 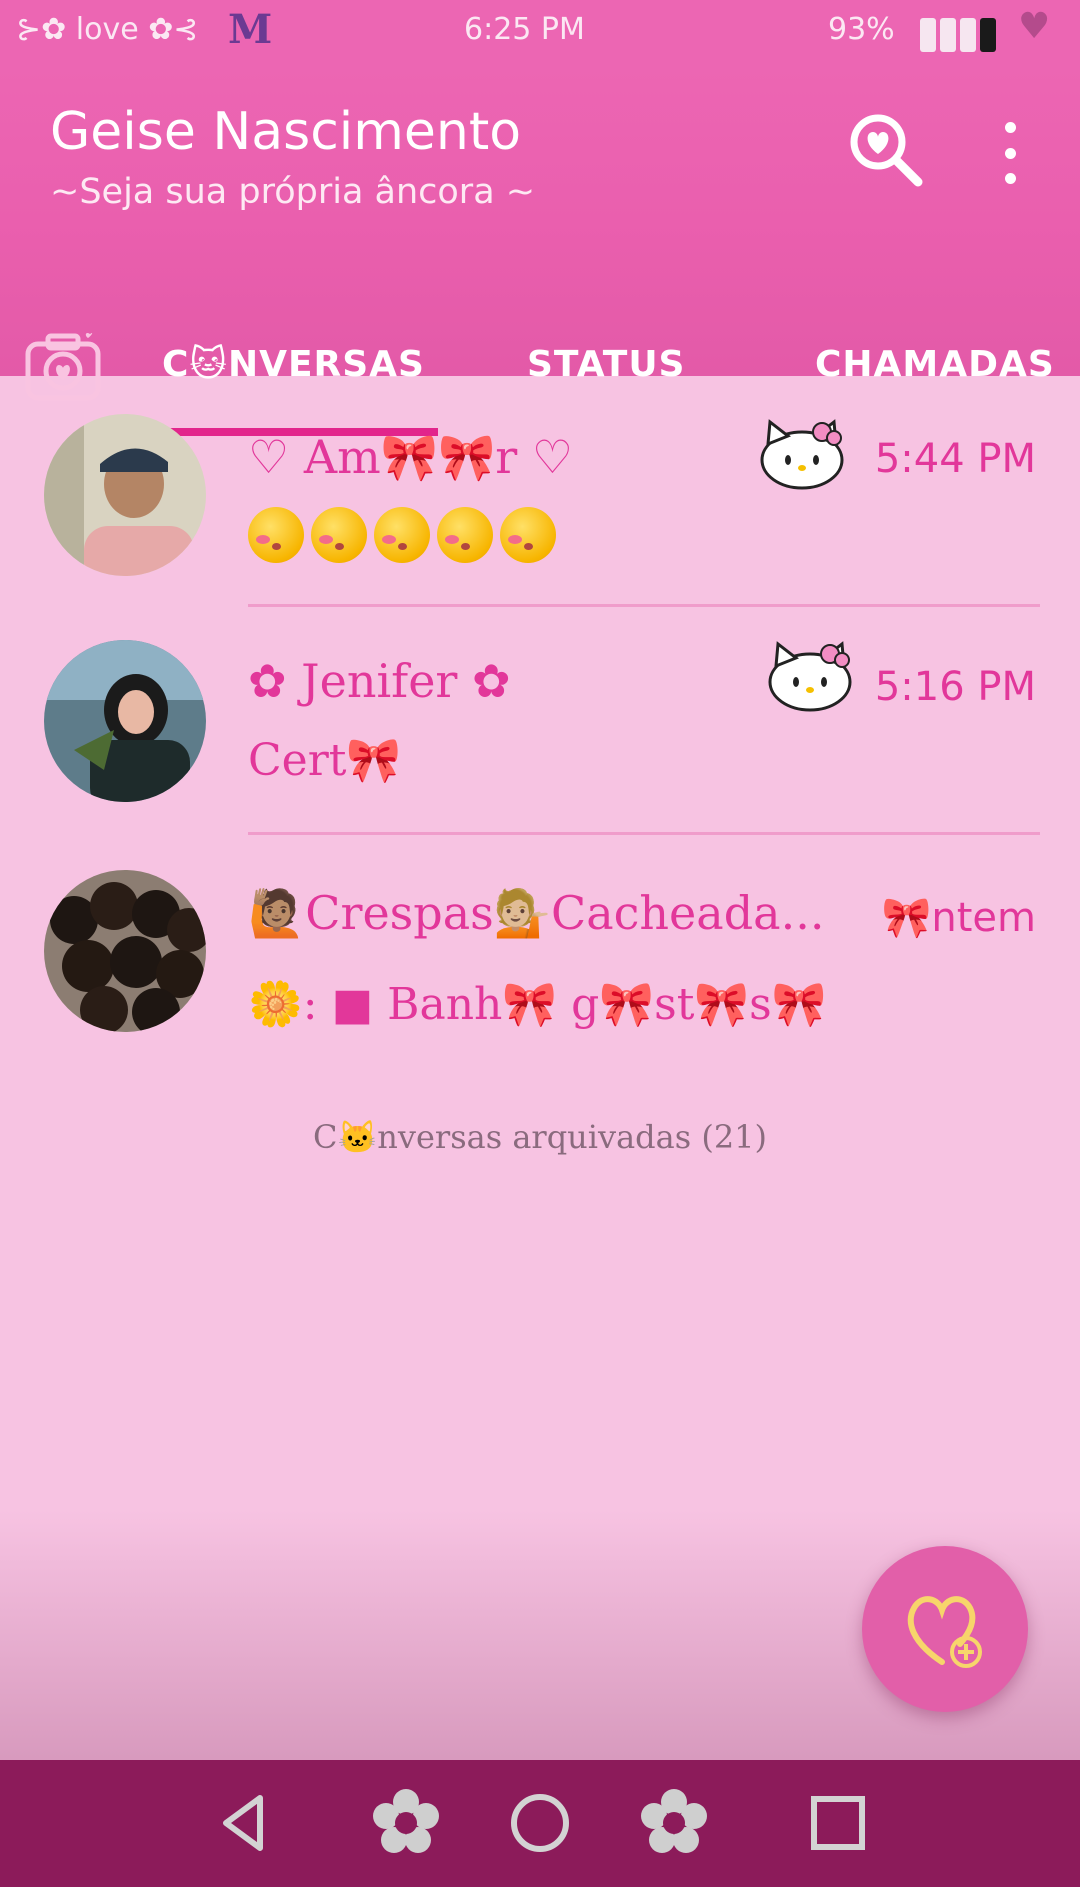 I want to click on chat-preview: Cert🎀, so click(x=325, y=760).